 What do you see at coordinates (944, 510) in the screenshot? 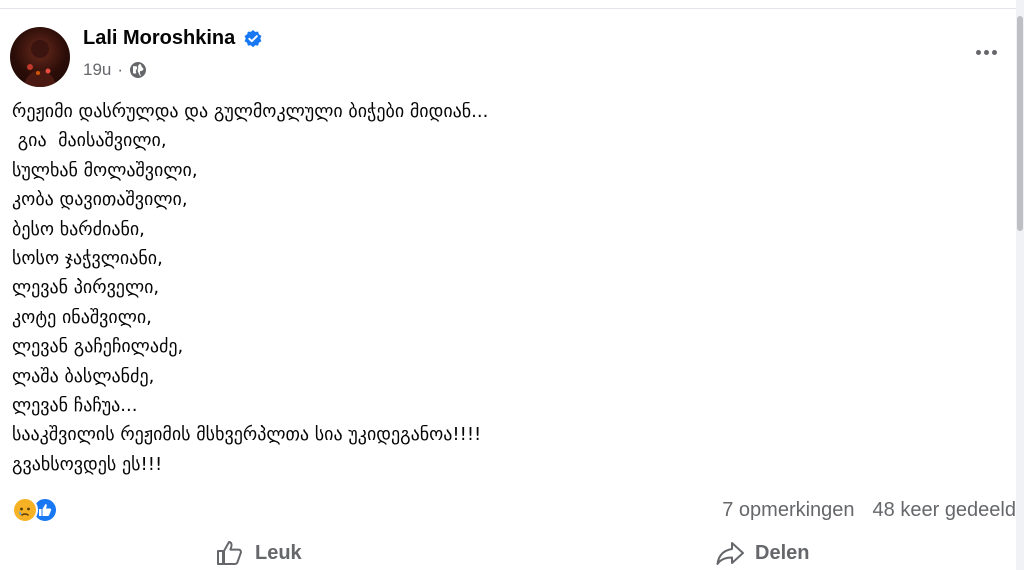
I see `shares-count: 48 keer gedeeld` at bounding box center [944, 510].